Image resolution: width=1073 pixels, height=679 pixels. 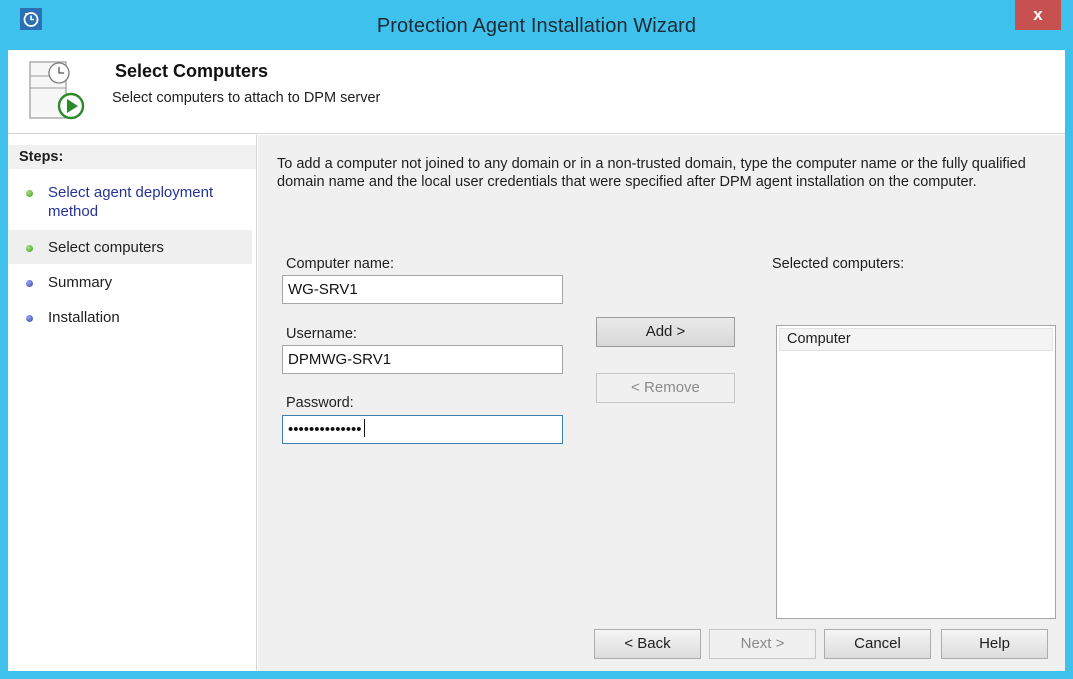 I want to click on password-label: Password:, so click(x=320, y=403).